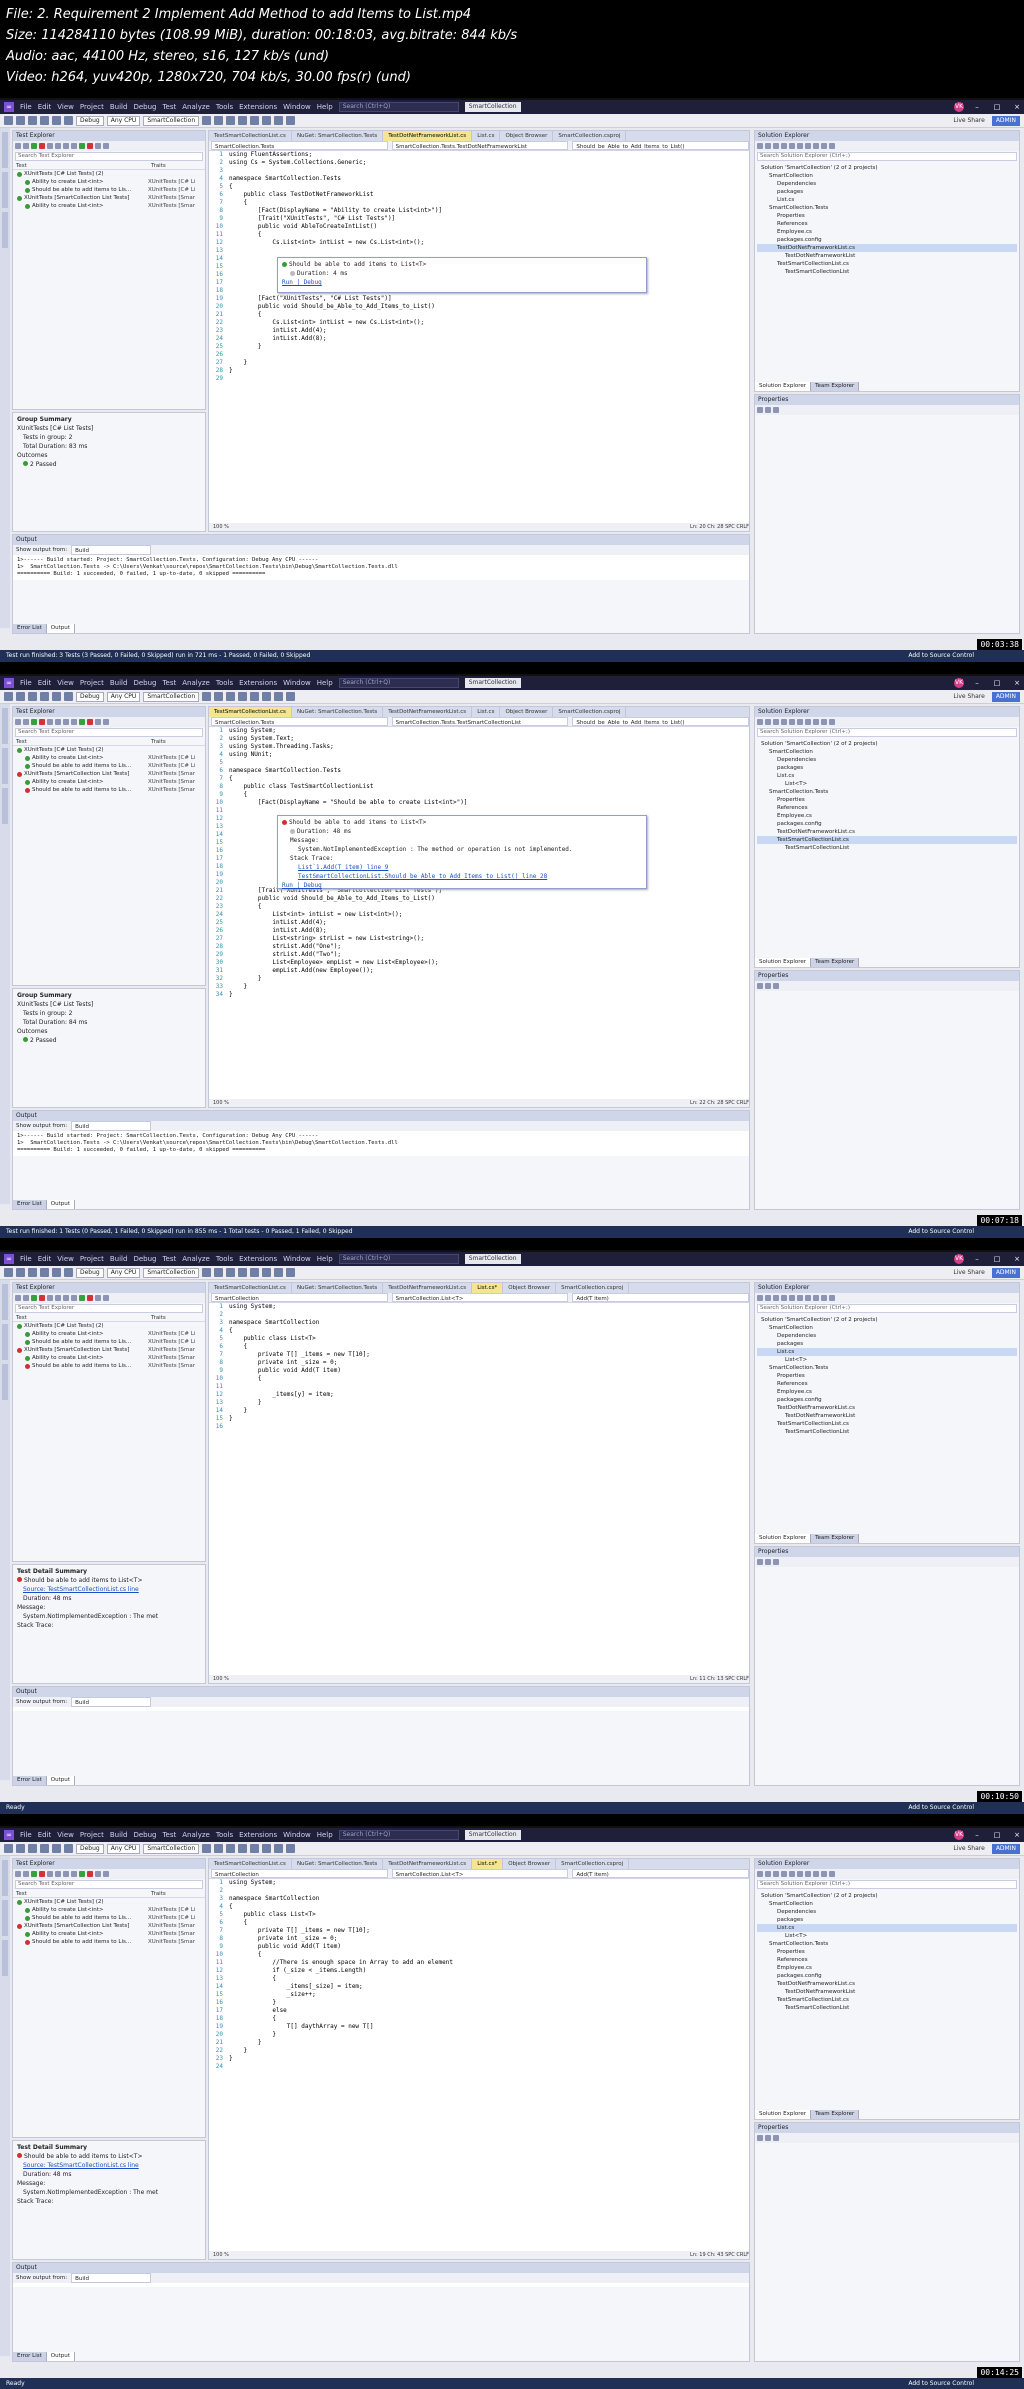 The height and width of the screenshot is (2389, 1024). Describe the element at coordinates (338, 1864) in the screenshot. I see `document-tab: NuGet: SmartCollection.Tests` at that location.